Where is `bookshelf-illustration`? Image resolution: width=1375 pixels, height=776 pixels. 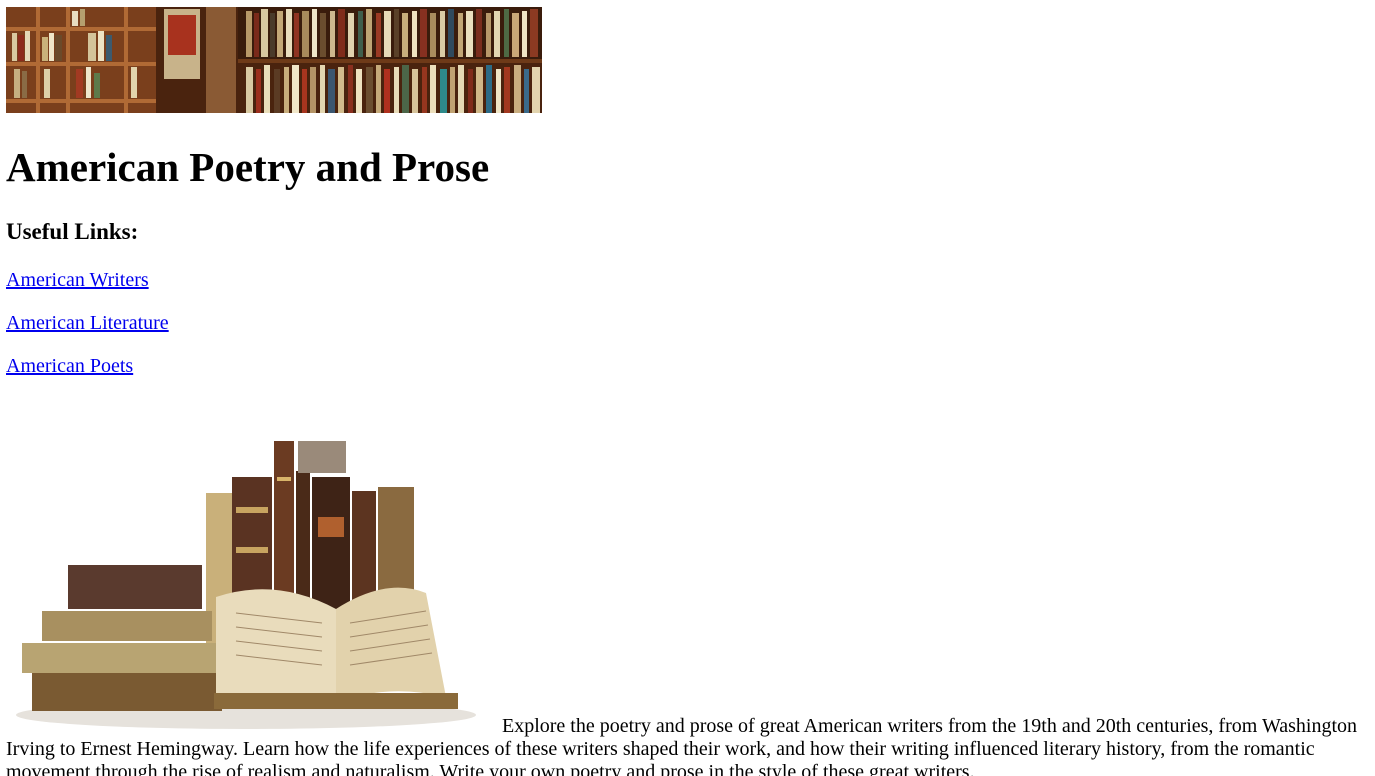 bookshelf-illustration is located at coordinates (274, 60).